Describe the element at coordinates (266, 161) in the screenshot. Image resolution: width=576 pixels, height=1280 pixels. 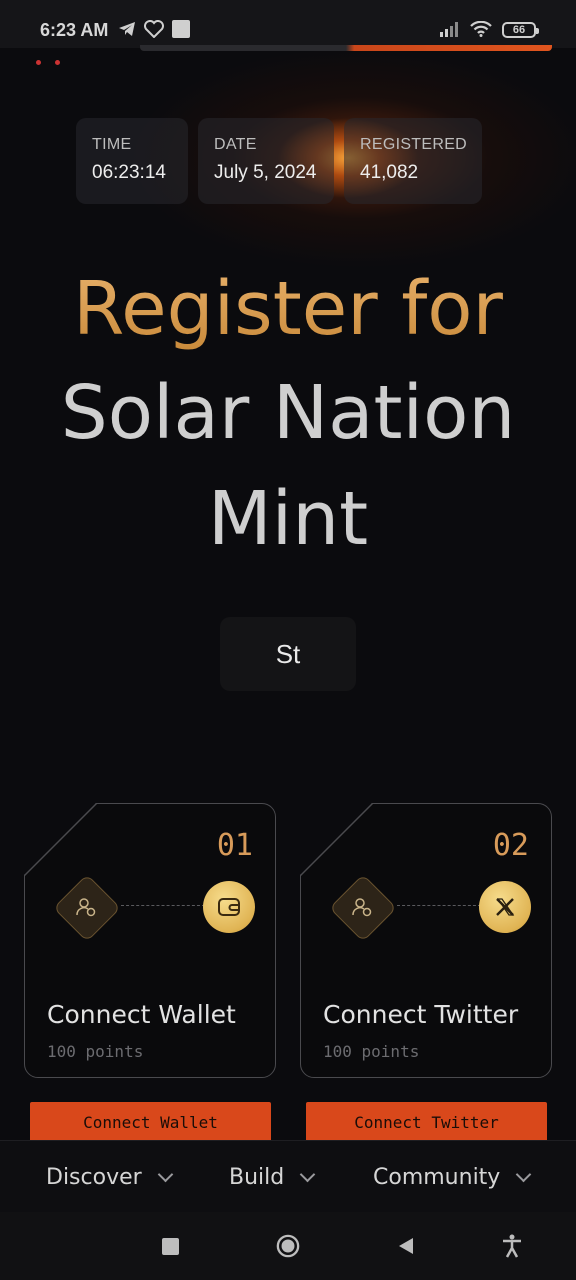
I see `stat-date: DATE July 5, 2024` at that location.